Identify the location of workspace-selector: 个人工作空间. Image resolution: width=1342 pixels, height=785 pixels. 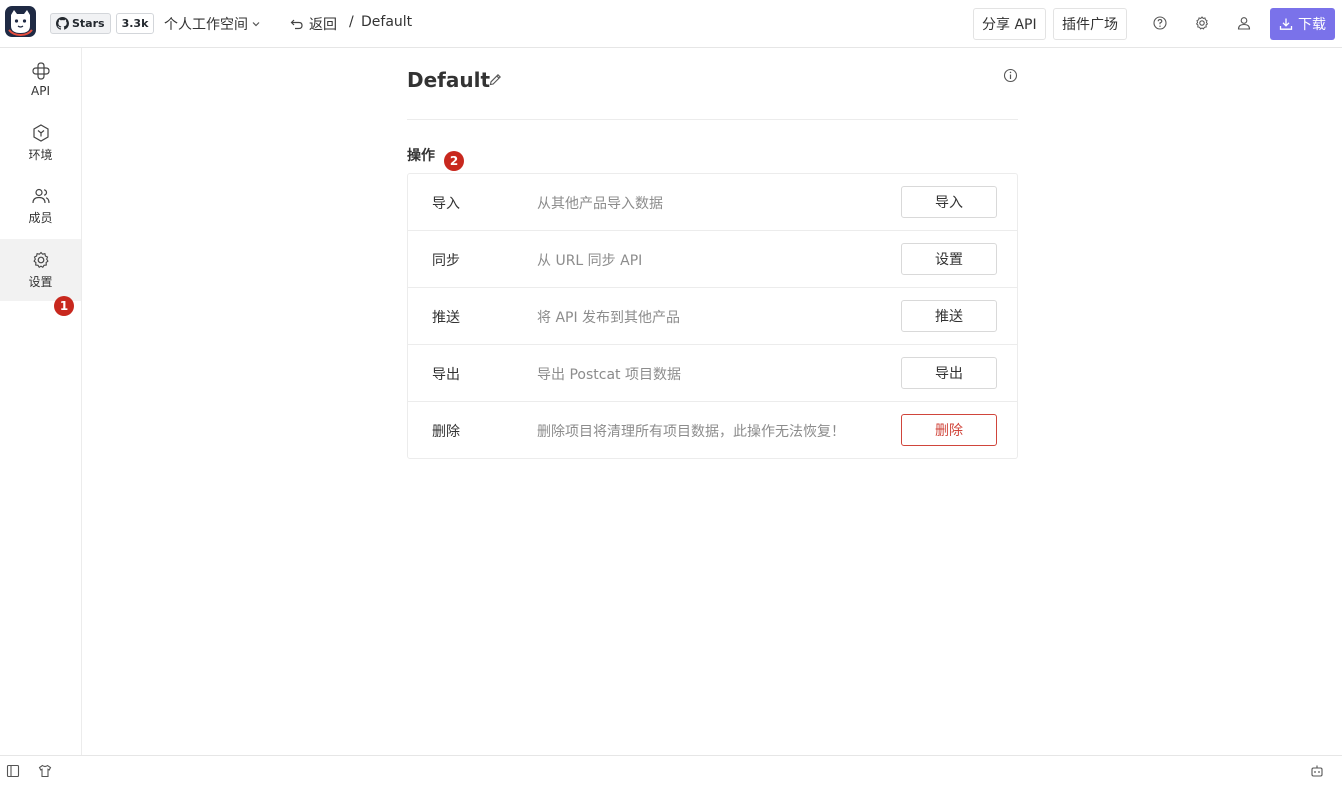
(212, 24).